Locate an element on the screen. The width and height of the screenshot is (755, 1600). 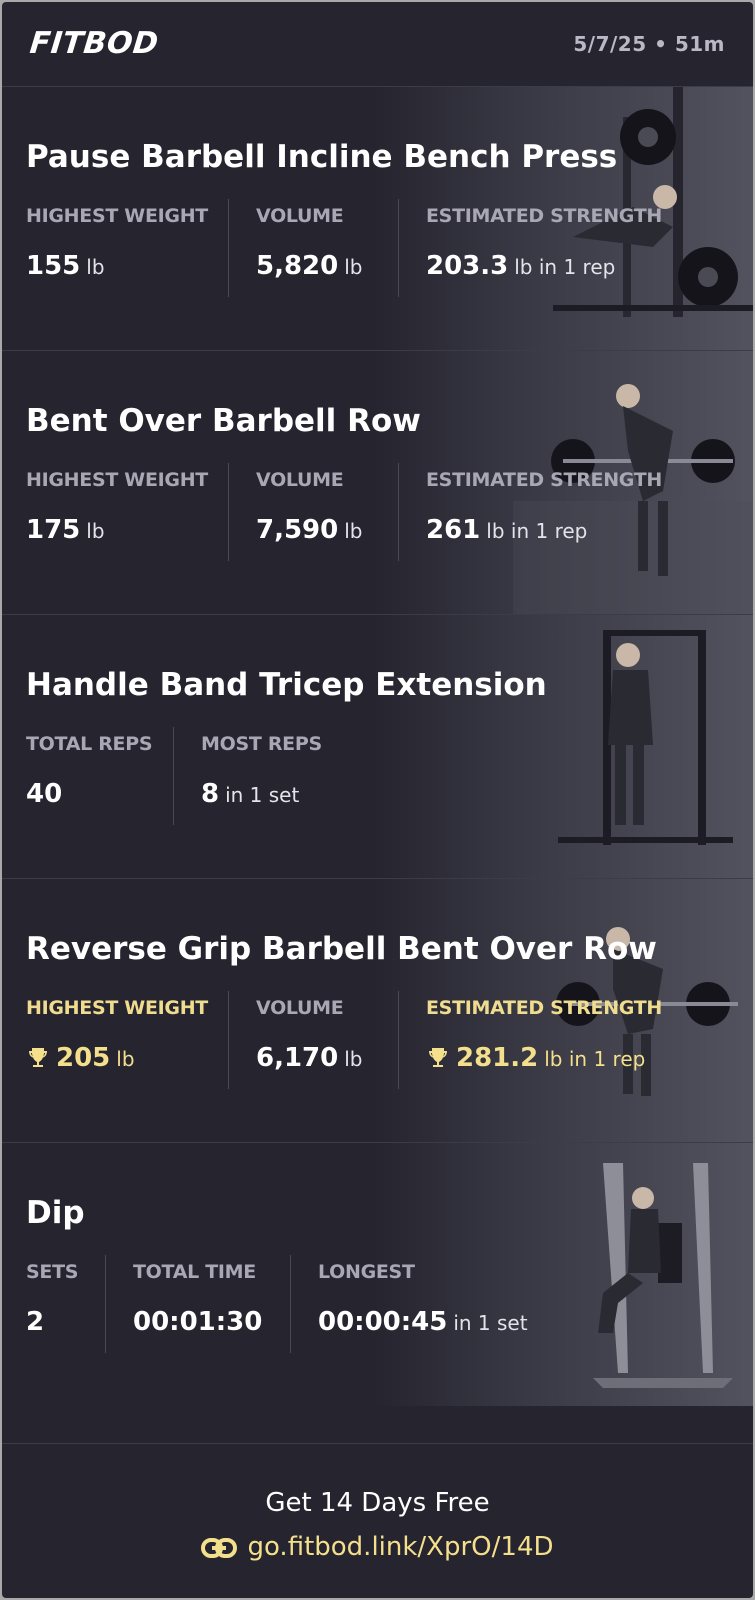
free-trial-cta: Get 14 Days Free is located at coordinates (377, 1503).